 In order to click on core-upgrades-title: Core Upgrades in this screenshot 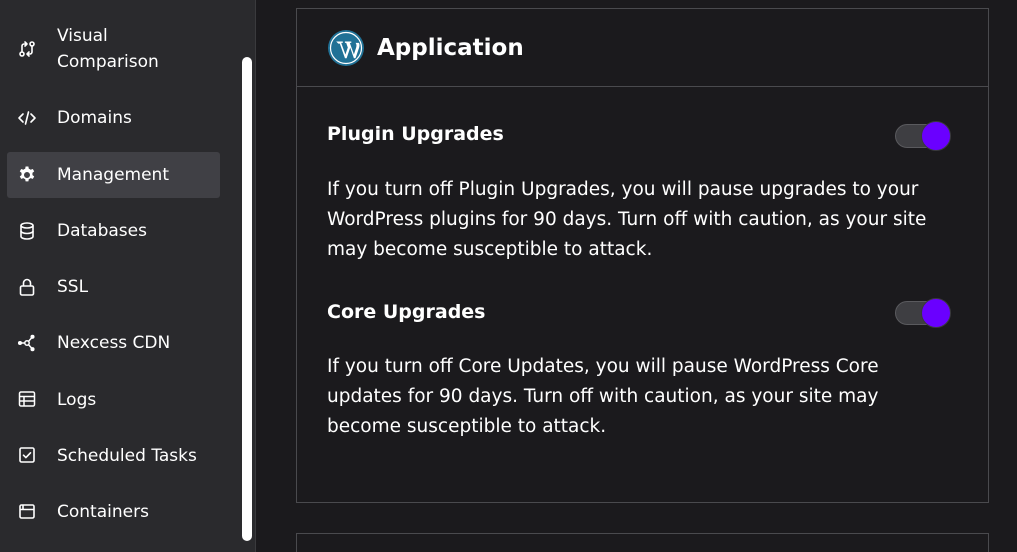, I will do `click(406, 312)`.